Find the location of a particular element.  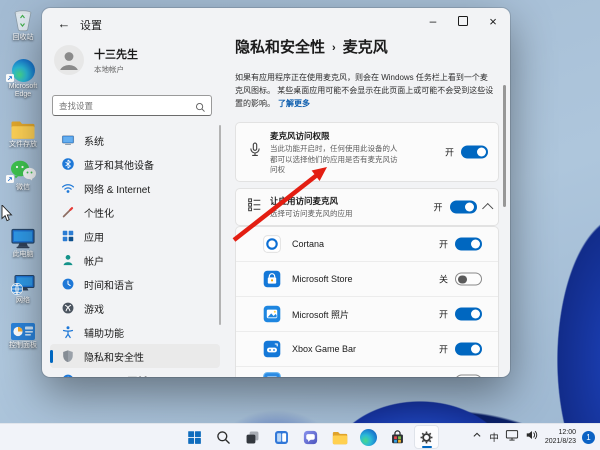

settings-gear-icon is located at coordinates (426, 437).